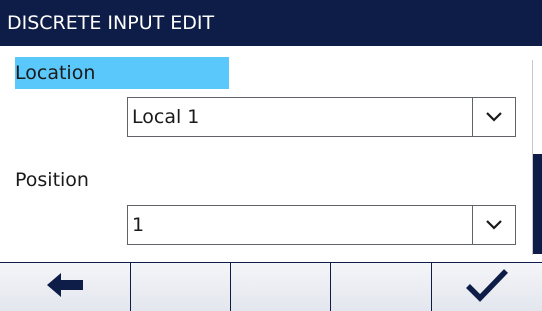 This screenshot has width=542, height=311. Describe the element at coordinates (321, 225) in the screenshot. I see `position-dropdown: 1` at that location.